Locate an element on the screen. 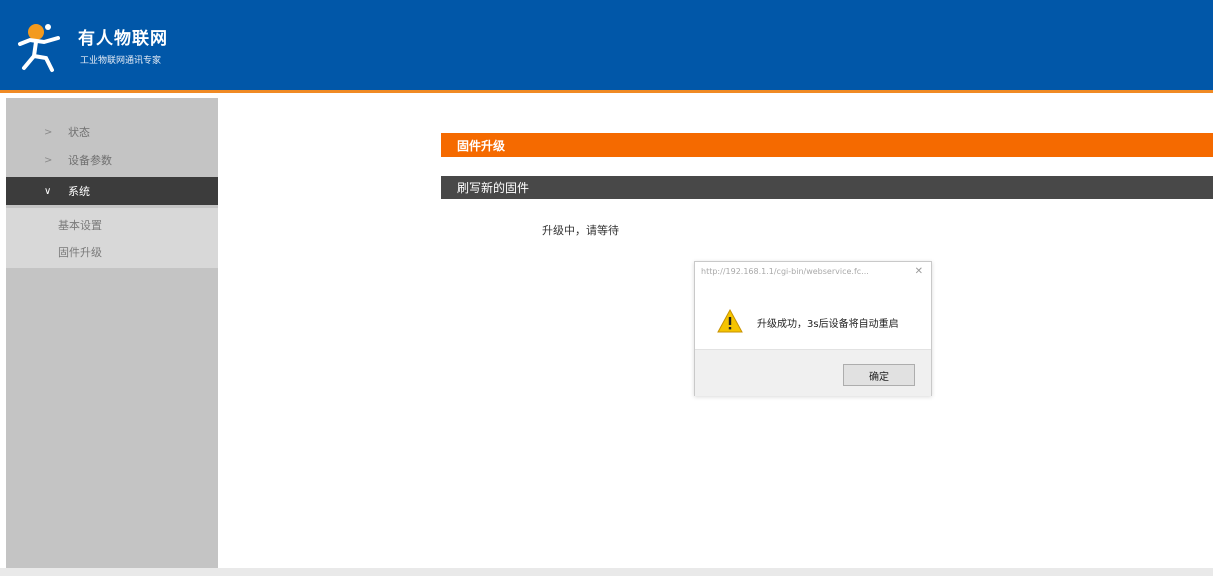 The width and height of the screenshot is (1213, 576). subsection-title-bar: 刷写新的固件 is located at coordinates (827, 187).